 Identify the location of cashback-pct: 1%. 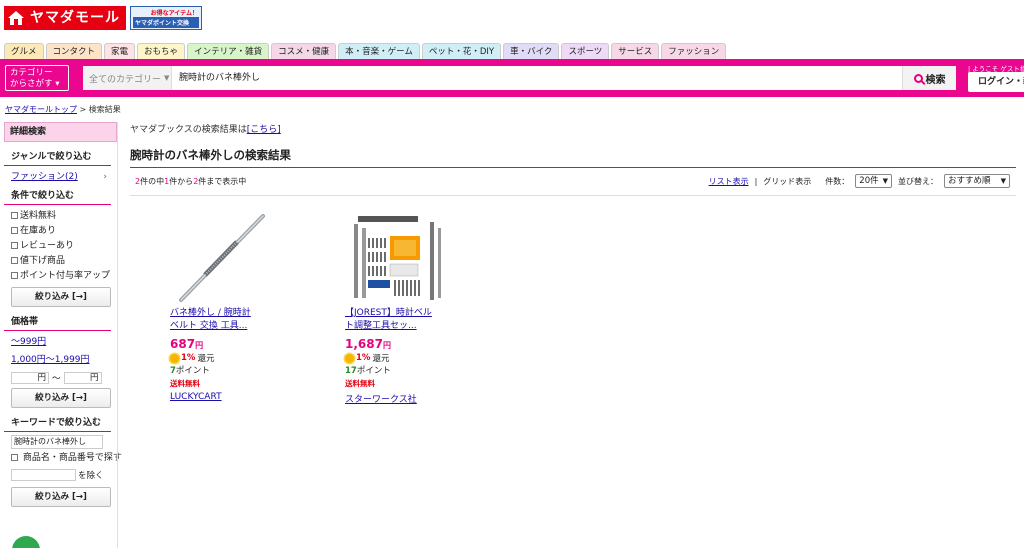
(363, 358).